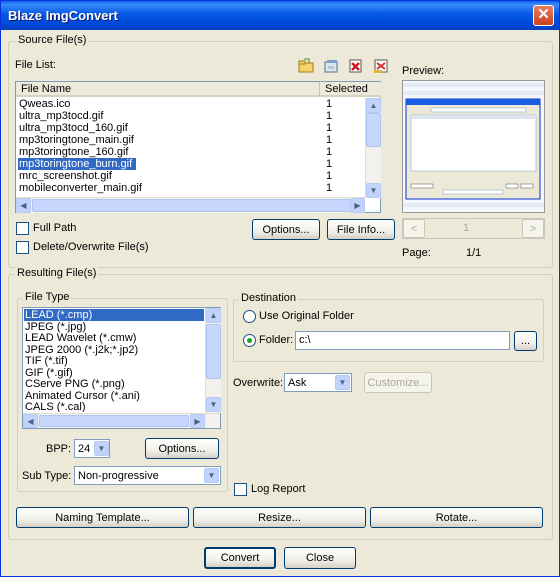  I want to click on remove-file-icon, so click(355, 65).